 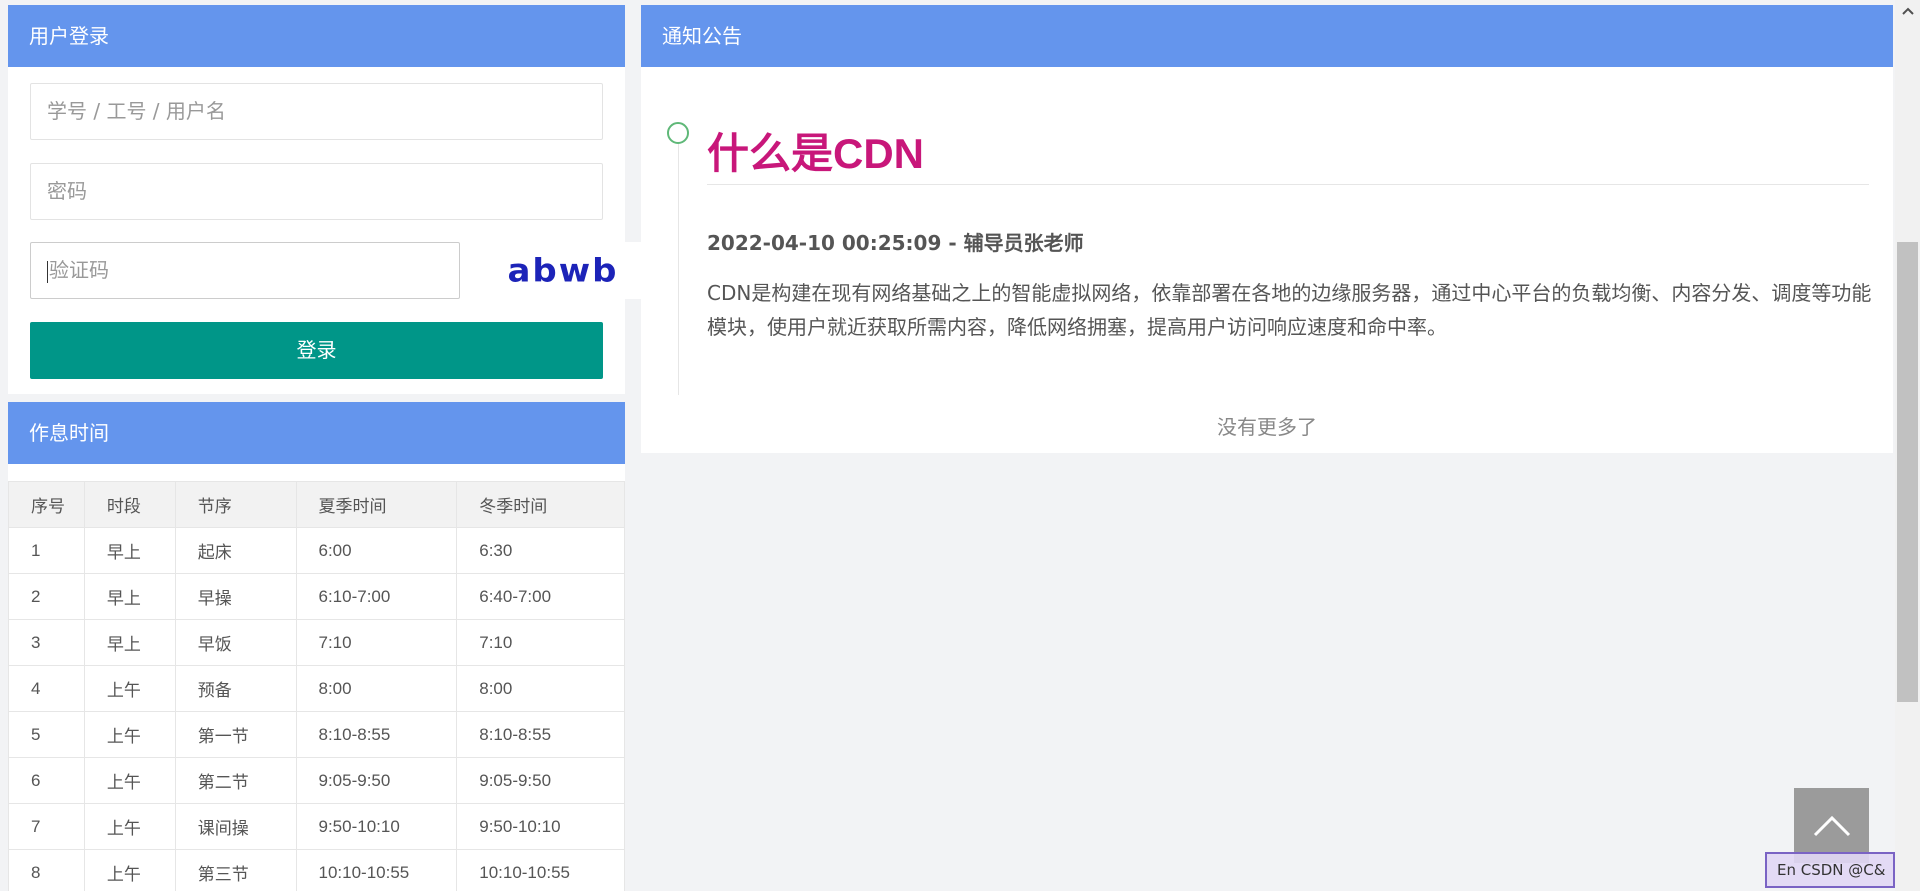 What do you see at coordinates (46, 596) in the screenshot?
I see `table-cell: 2` at bounding box center [46, 596].